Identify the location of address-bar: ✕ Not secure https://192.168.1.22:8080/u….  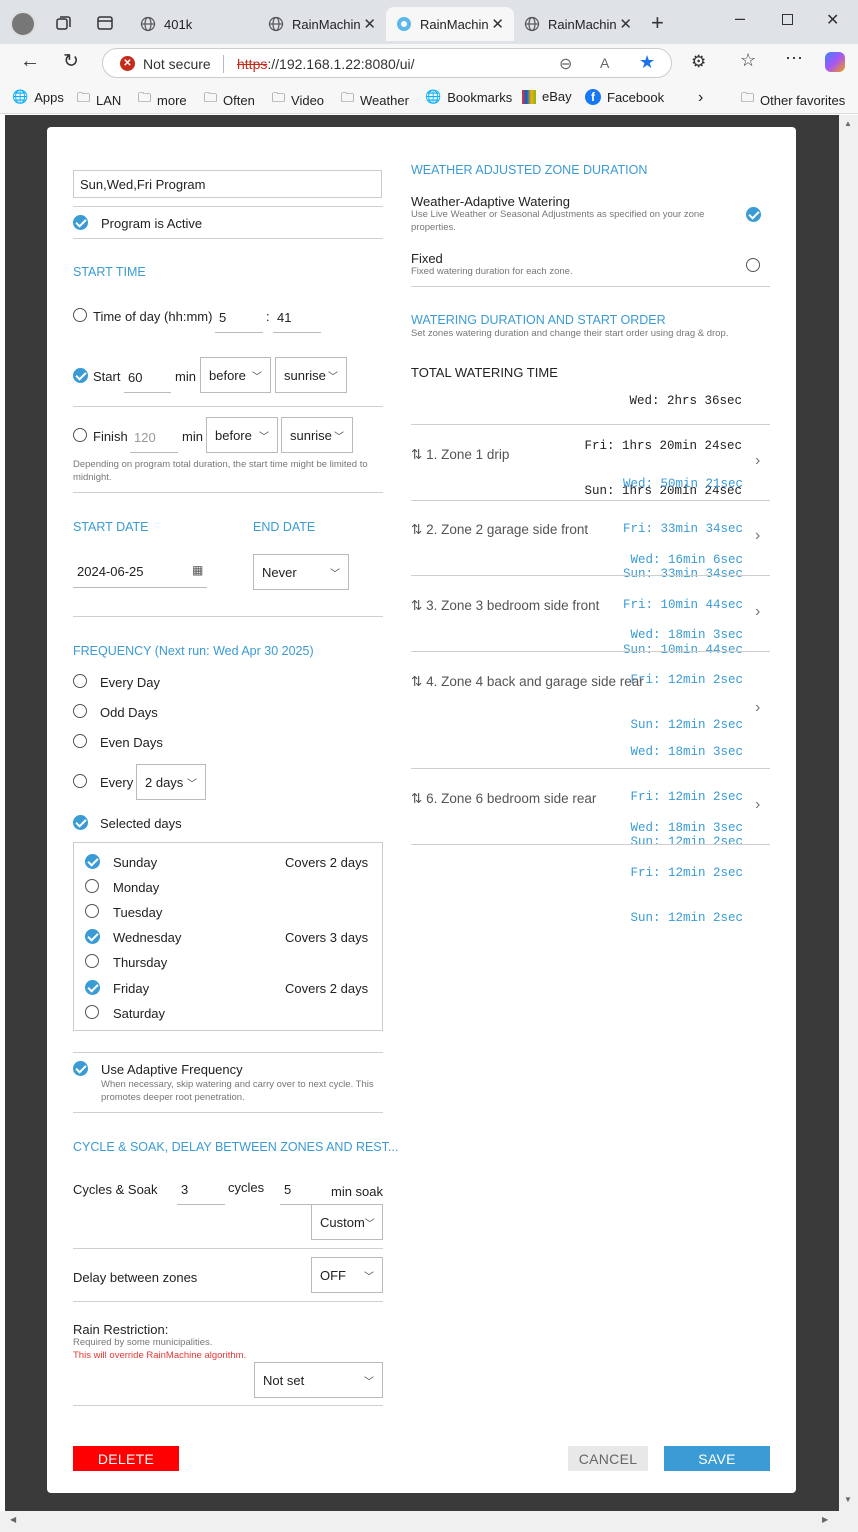
(387, 63).